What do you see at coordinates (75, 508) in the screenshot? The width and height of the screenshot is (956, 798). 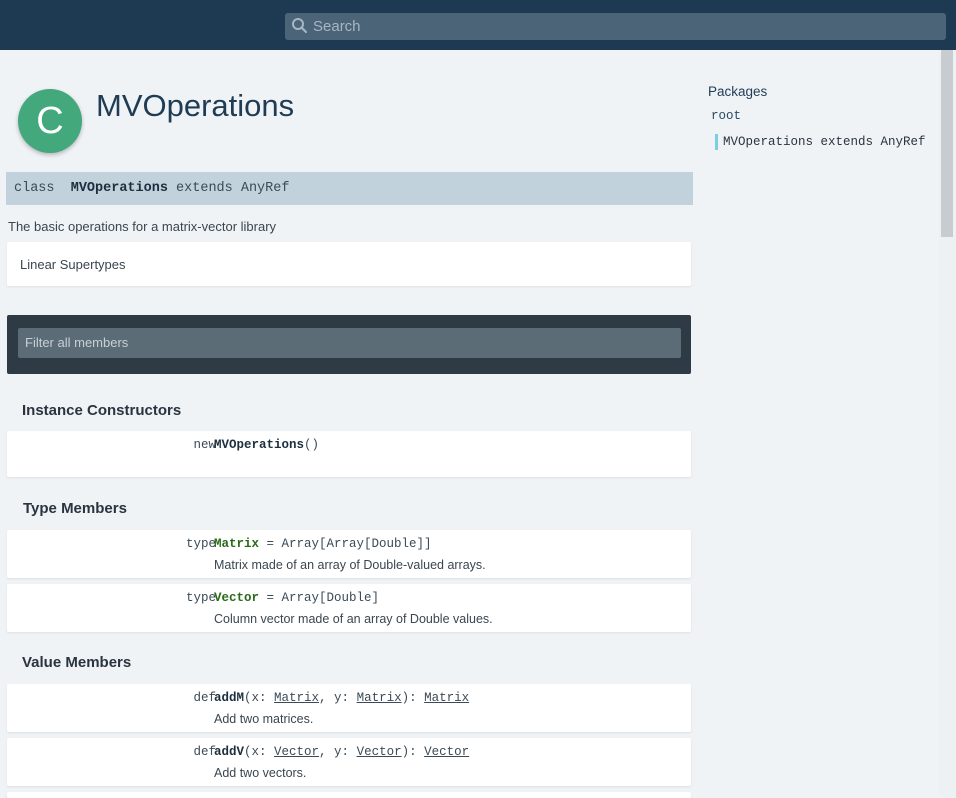 I see `section-title-type-members: Type Members` at bounding box center [75, 508].